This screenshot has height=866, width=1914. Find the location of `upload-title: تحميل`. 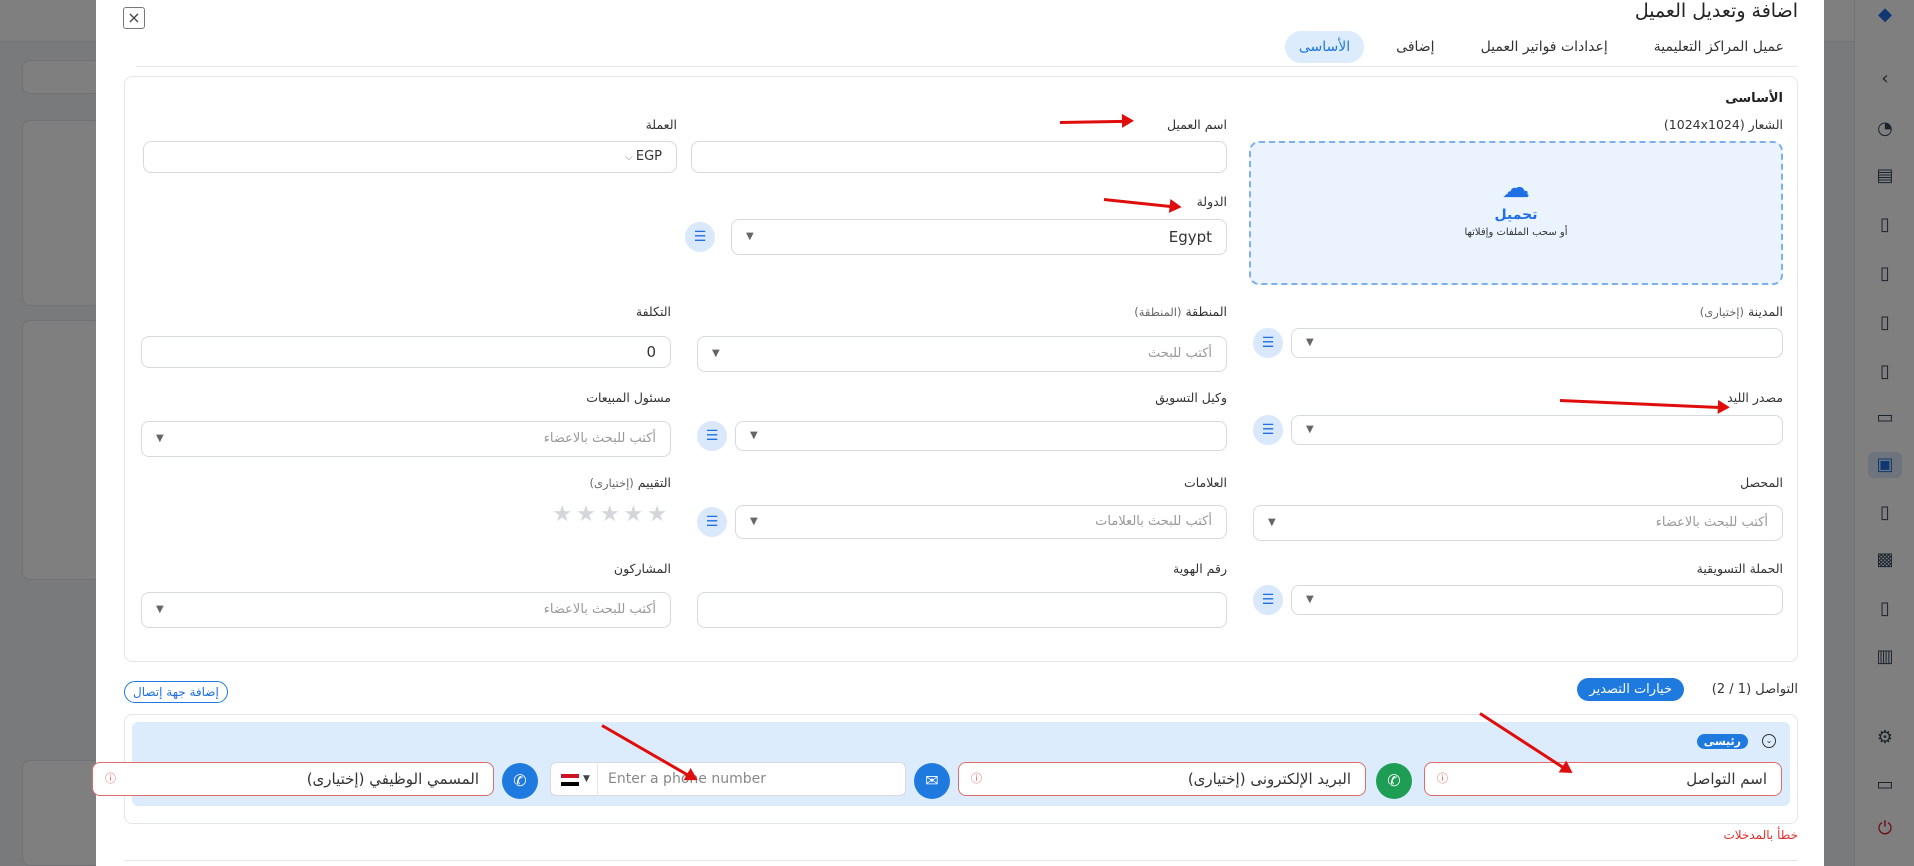

upload-title: تحميل is located at coordinates (1516, 215).